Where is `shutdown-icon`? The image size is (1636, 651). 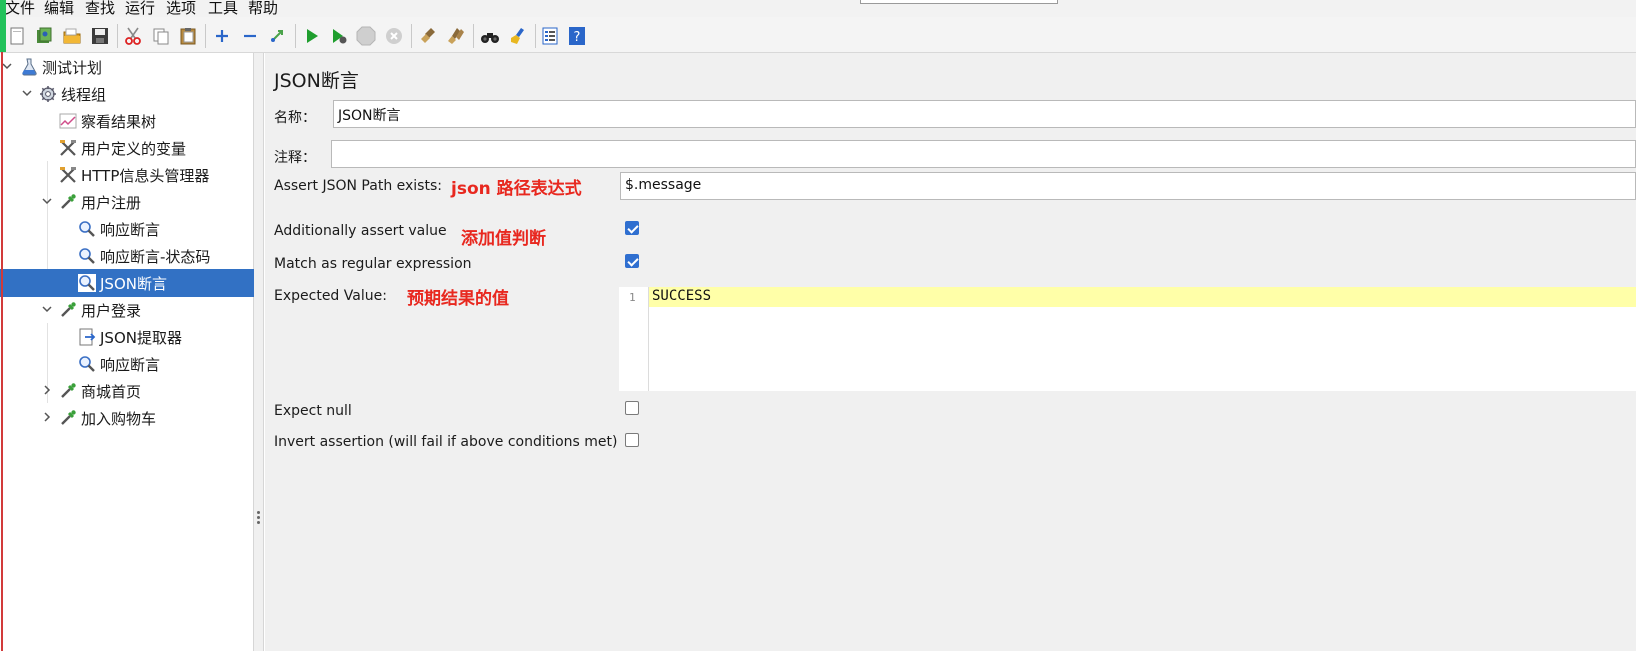 shutdown-icon is located at coordinates (394, 36).